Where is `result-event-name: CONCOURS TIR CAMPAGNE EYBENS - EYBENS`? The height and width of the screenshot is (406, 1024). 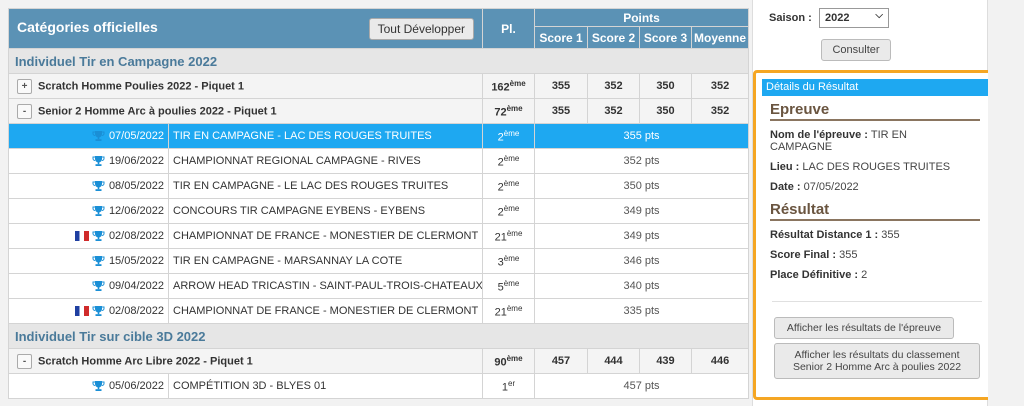 result-event-name: CONCOURS TIR CAMPAGNE EYBENS - EYBENS is located at coordinates (325, 211).